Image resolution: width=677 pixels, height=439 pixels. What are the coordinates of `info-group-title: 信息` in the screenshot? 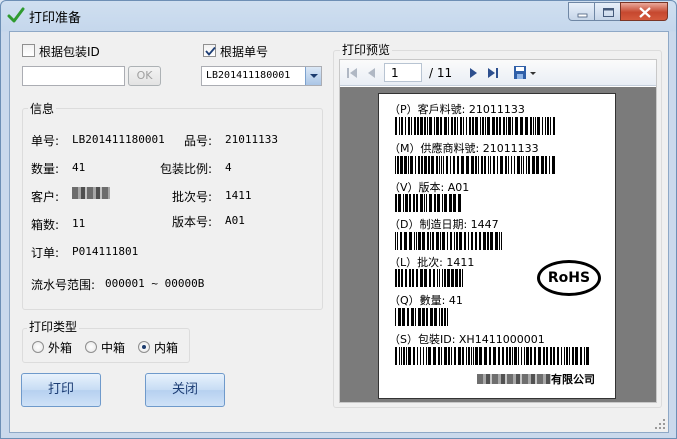 It's located at (42, 108).